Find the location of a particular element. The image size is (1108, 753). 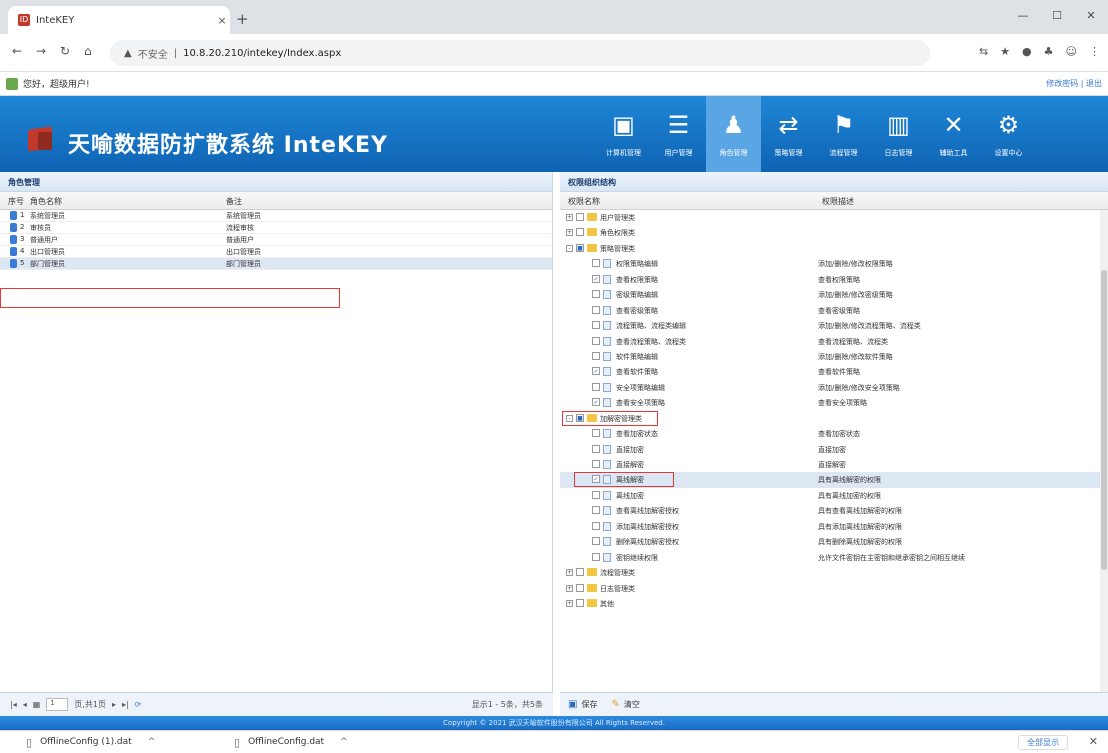

download-item: ▯ OfflineConfig.dat ^ is located at coordinates (312, 742).